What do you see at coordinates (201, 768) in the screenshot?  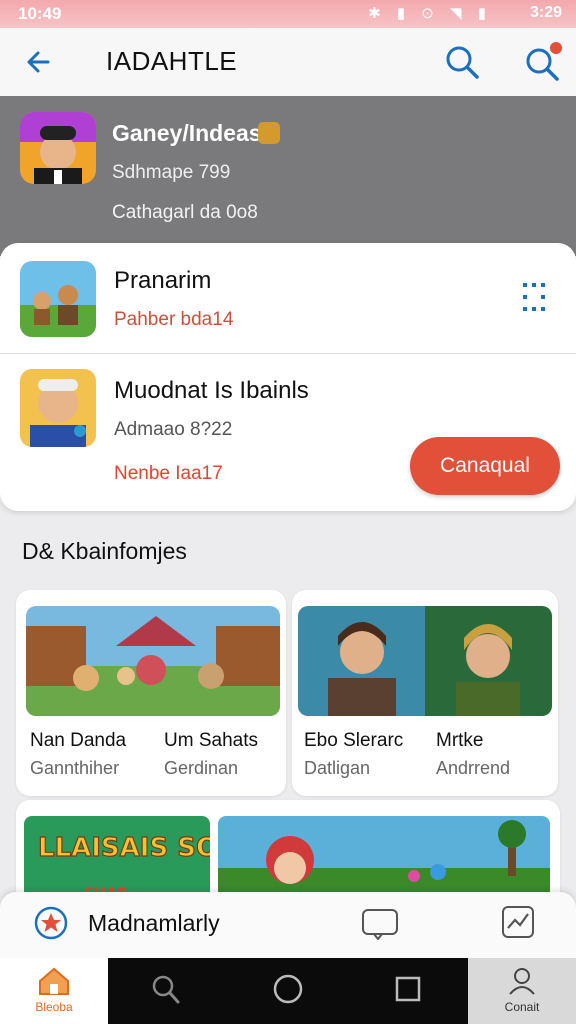 I see `card-subtitle: Gerdinan` at bounding box center [201, 768].